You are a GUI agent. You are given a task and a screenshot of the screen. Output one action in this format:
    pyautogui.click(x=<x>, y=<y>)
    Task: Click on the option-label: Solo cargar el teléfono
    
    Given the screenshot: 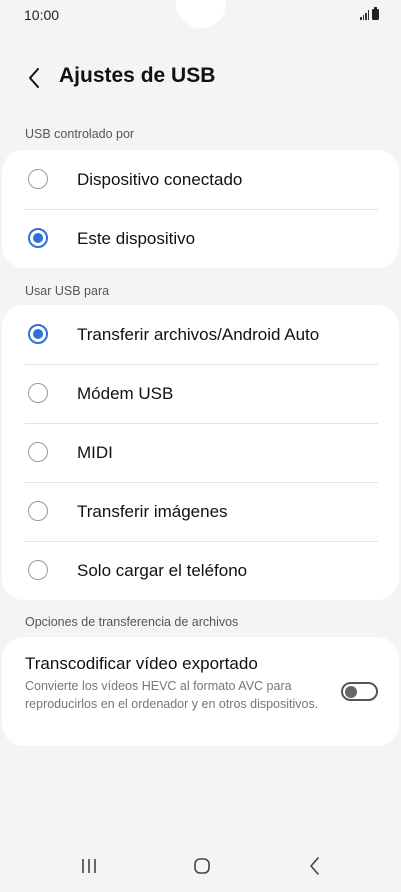 What is the action you would take?
    pyautogui.click(x=162, y=570)
    